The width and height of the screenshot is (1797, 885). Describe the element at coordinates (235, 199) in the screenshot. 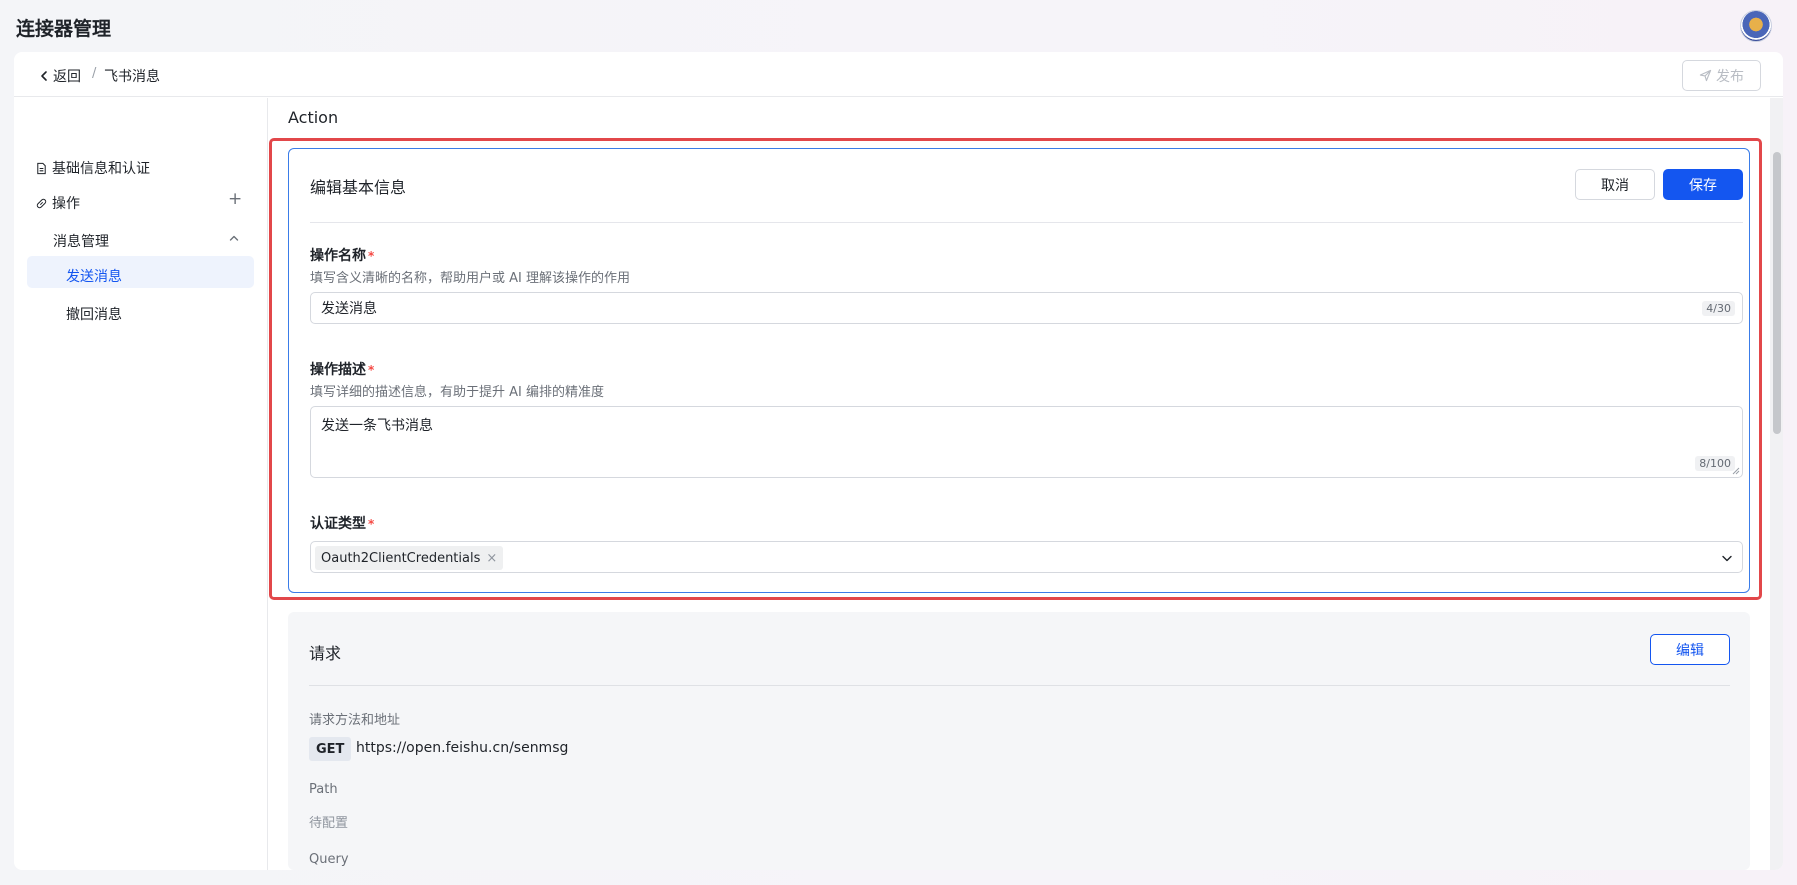

I see `add-operation-icon: +` at that location.